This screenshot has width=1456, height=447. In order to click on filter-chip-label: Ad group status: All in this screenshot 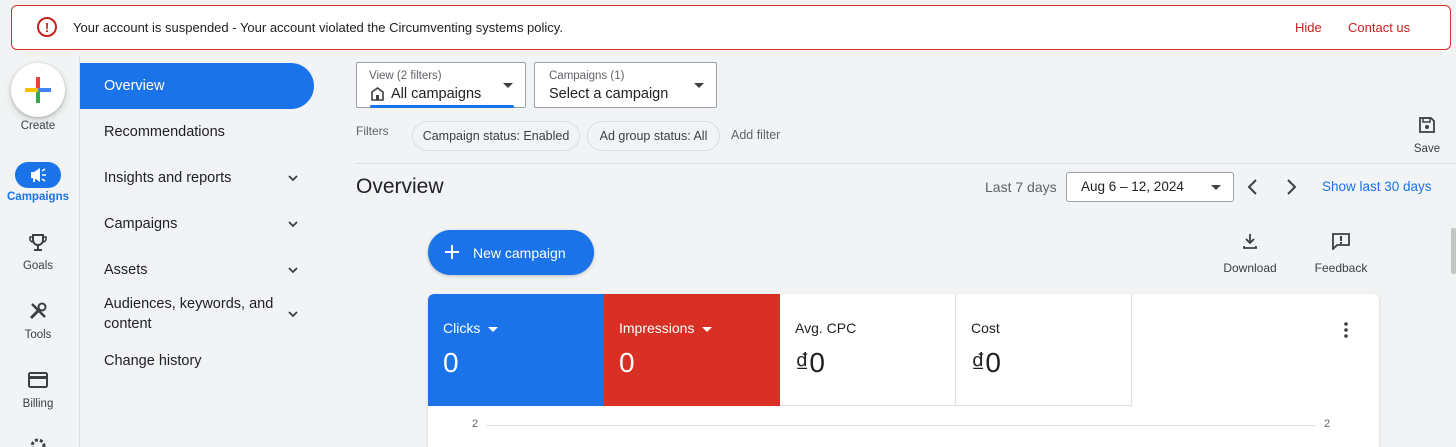, I will do `click(653, 136)`.